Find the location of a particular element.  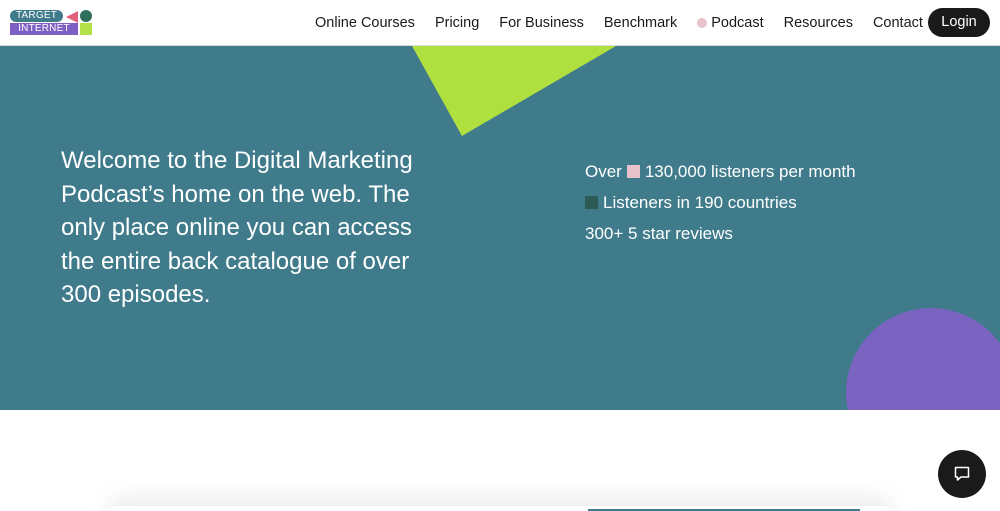

nav-for-business: For Business is located at coordinates (541, 23).